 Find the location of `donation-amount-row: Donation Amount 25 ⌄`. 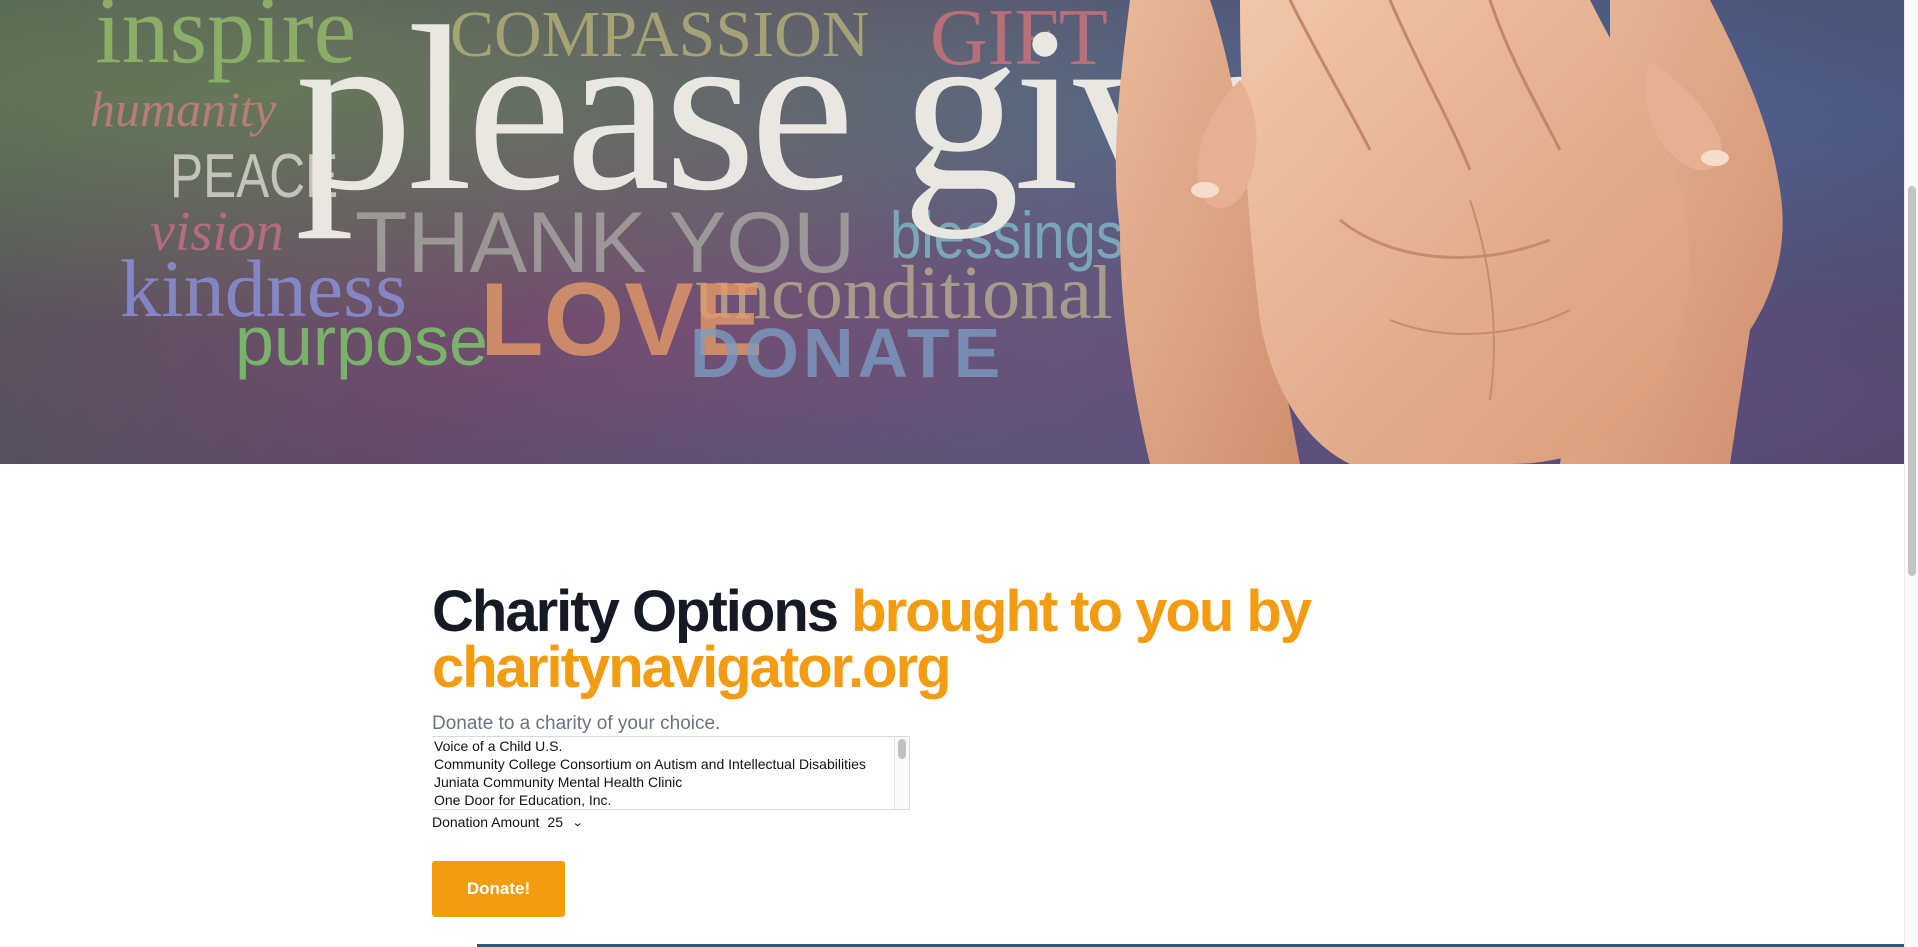

donation-amount-row: Donation Amount 25 ⌄ is located at coordinates (508, 822).